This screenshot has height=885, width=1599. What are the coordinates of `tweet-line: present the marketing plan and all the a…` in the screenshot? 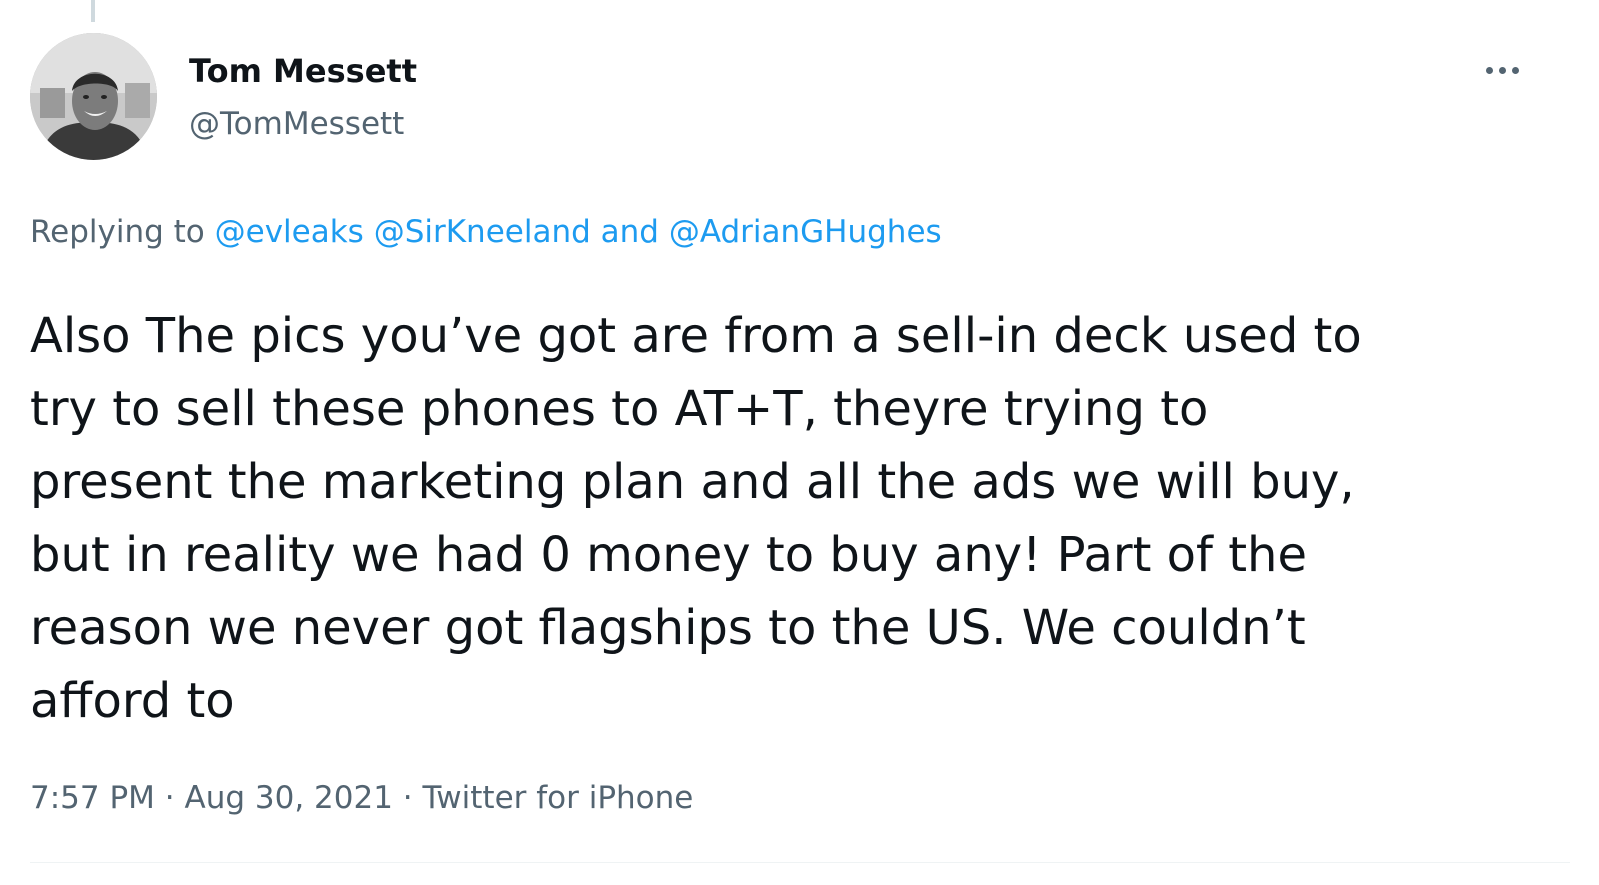 It's located at (692, 482).